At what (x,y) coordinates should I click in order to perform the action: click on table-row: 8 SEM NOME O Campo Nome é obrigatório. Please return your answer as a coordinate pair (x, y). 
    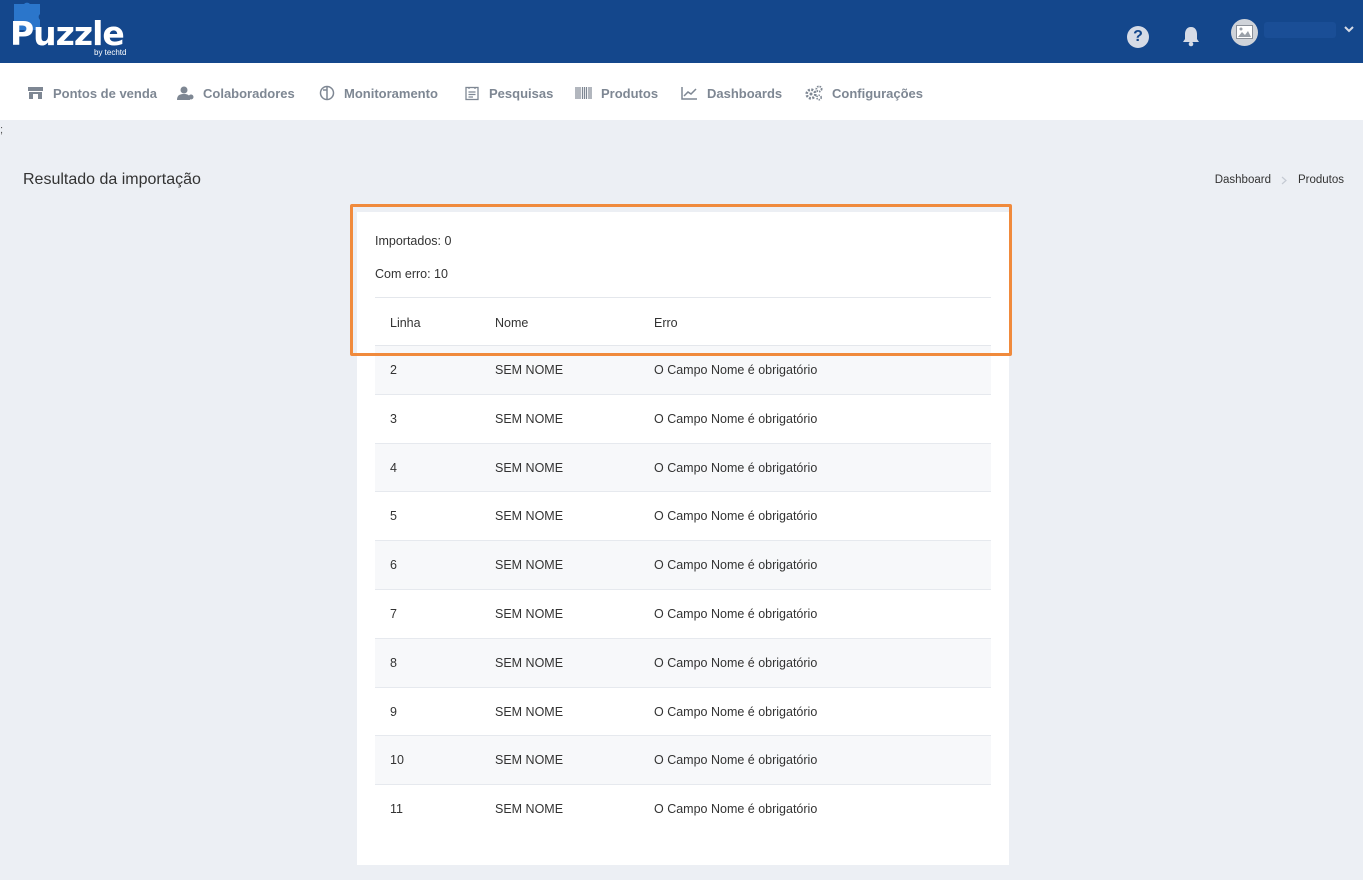
    Looking at the image, I should click on (683, 663).